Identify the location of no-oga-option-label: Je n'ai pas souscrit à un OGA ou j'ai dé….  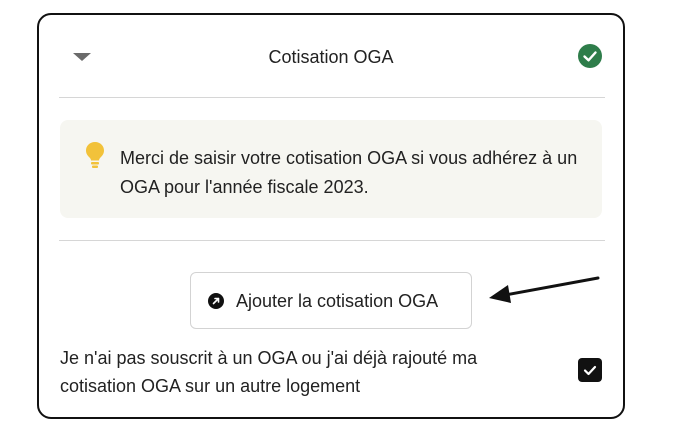
(269, 372).